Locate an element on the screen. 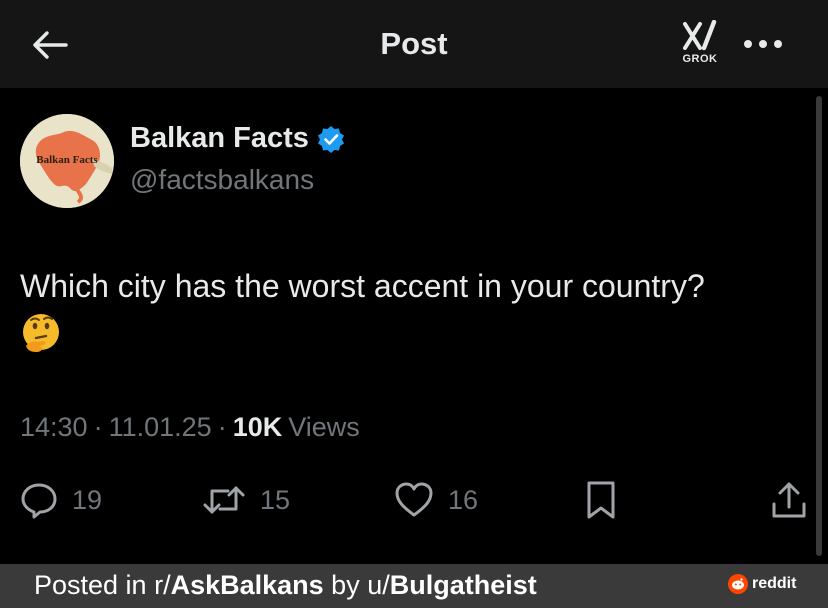  repost-icon is located at coordinates (224, 500).